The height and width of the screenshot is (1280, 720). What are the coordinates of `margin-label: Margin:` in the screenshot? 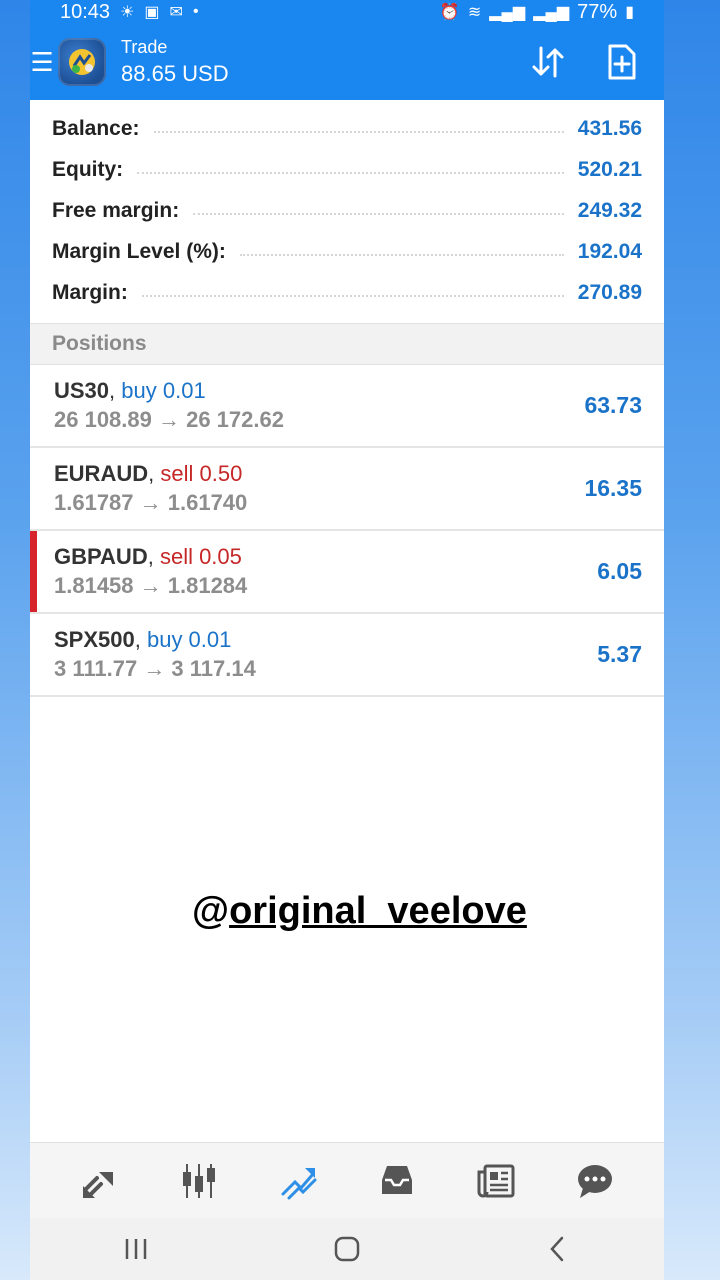 It's located at (90, 292).